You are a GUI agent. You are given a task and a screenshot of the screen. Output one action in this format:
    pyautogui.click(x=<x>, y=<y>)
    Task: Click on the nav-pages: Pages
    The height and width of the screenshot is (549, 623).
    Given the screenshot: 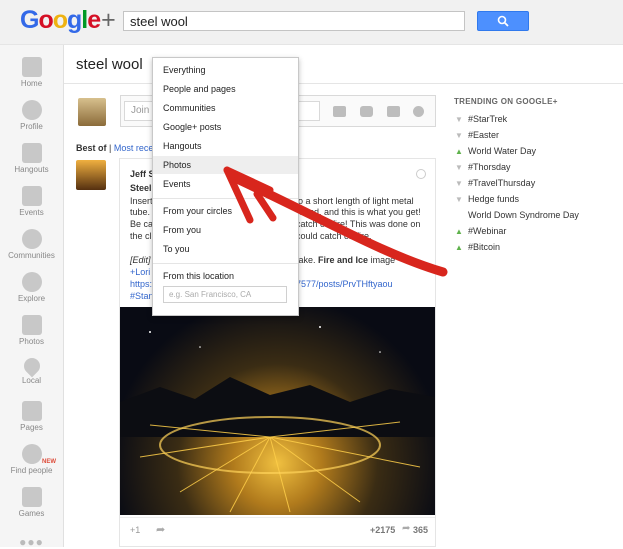 What is the action you would take?
    pyautogui.click(x=31, y=416)
    